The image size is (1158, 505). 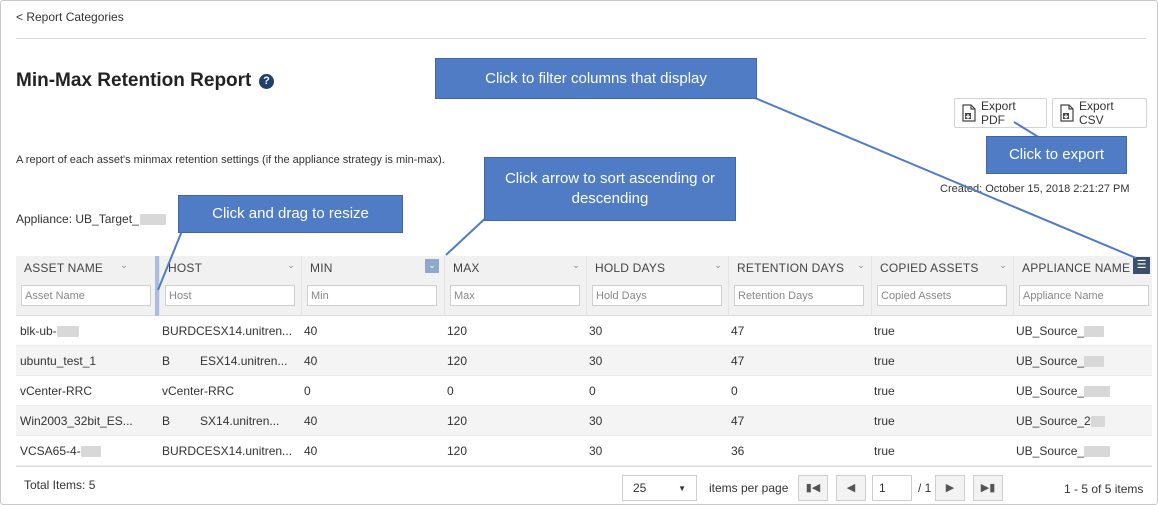 I want to click on previous-page-button: ◀, so click(x=851, y=488).